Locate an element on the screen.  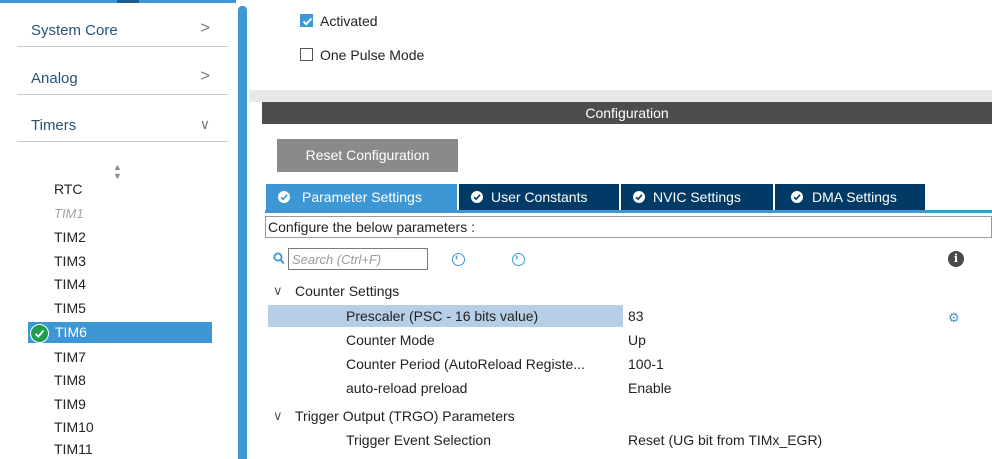
list-item-tim10: TIM10 is located at coordinates (74, 427).